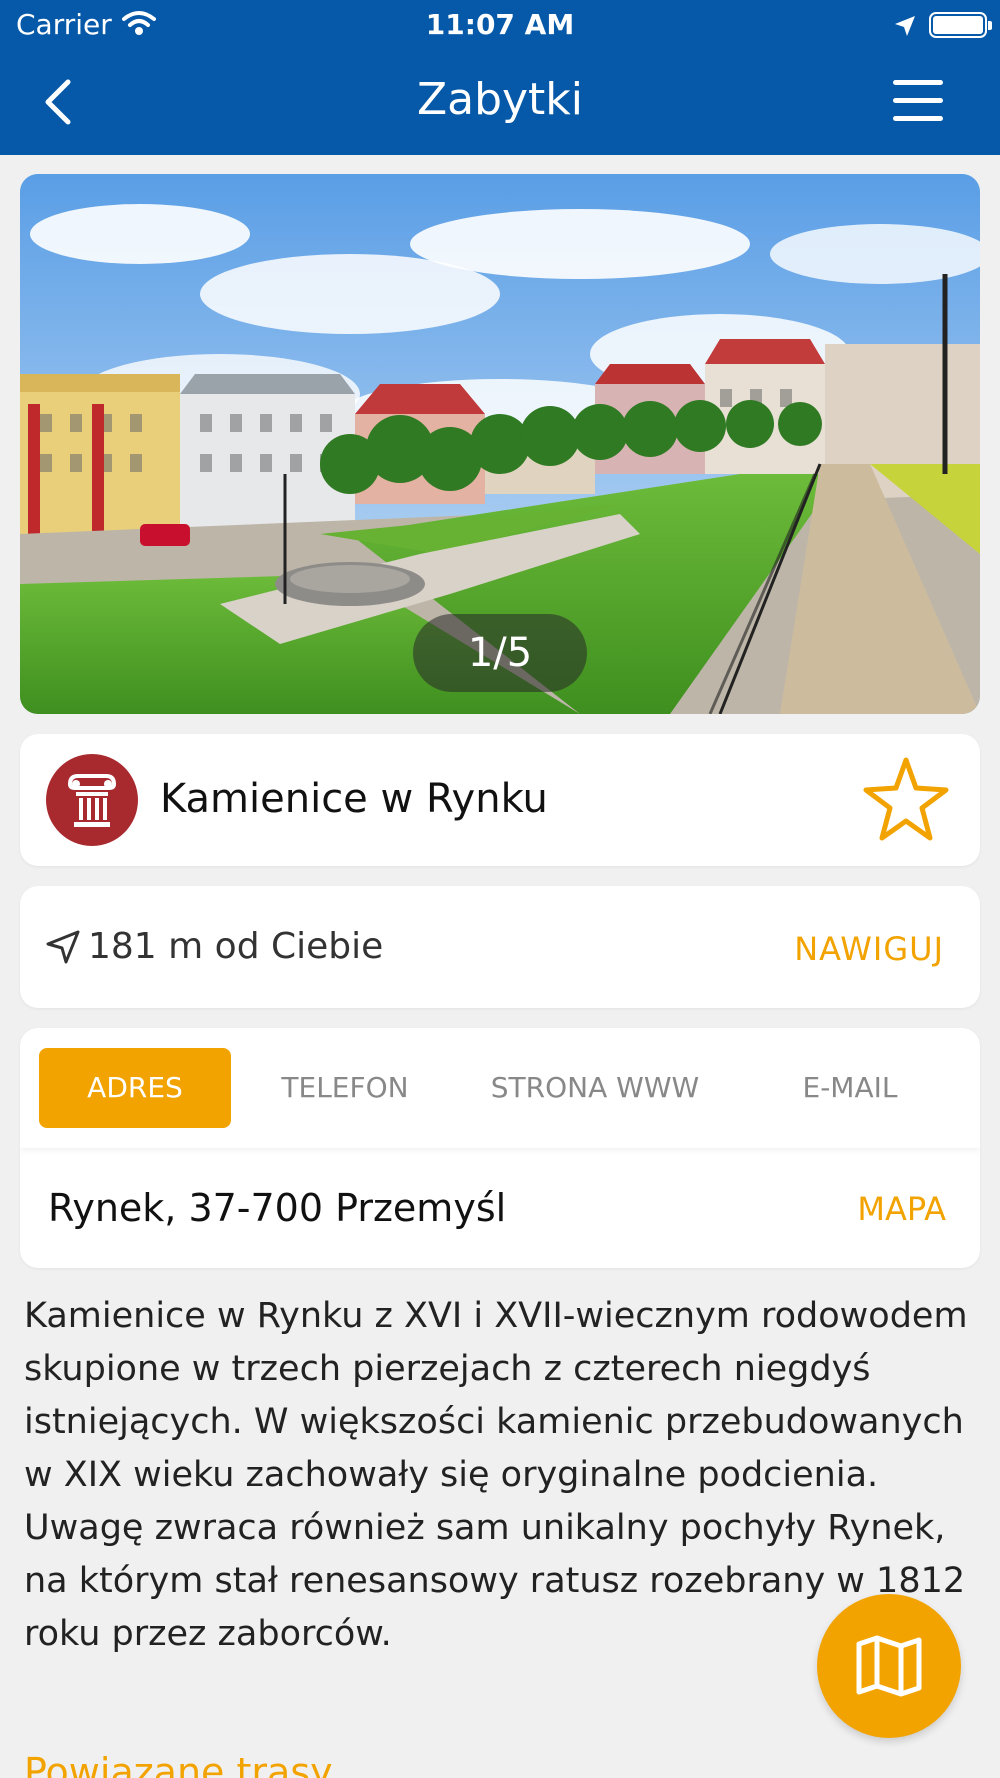  Describe the element at coordinates (918, 101) in the screenshot. I see `menu-button` at that location.